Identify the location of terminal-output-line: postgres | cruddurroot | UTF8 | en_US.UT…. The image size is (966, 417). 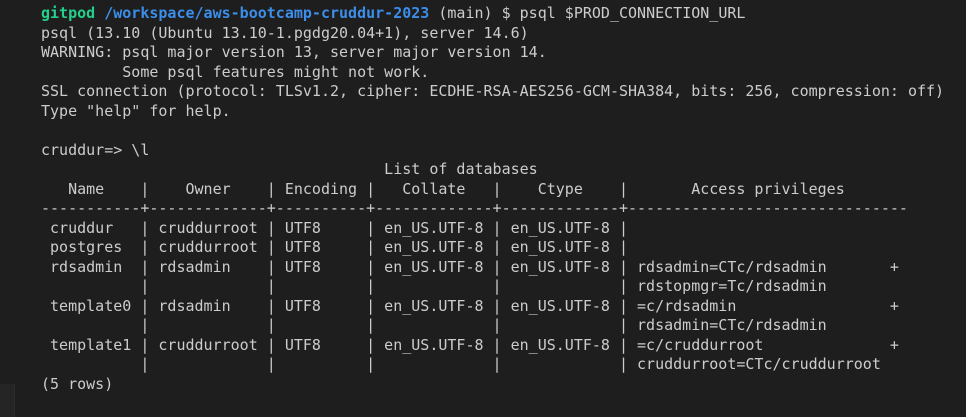
(339, 247).